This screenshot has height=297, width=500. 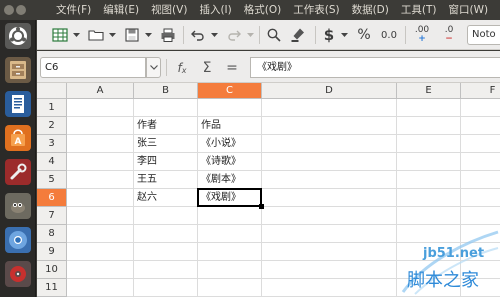 What do you see at coordinates (52, 198) in the screenshot?
I see `row-header-6: 6` at bounding box center [52, 198].